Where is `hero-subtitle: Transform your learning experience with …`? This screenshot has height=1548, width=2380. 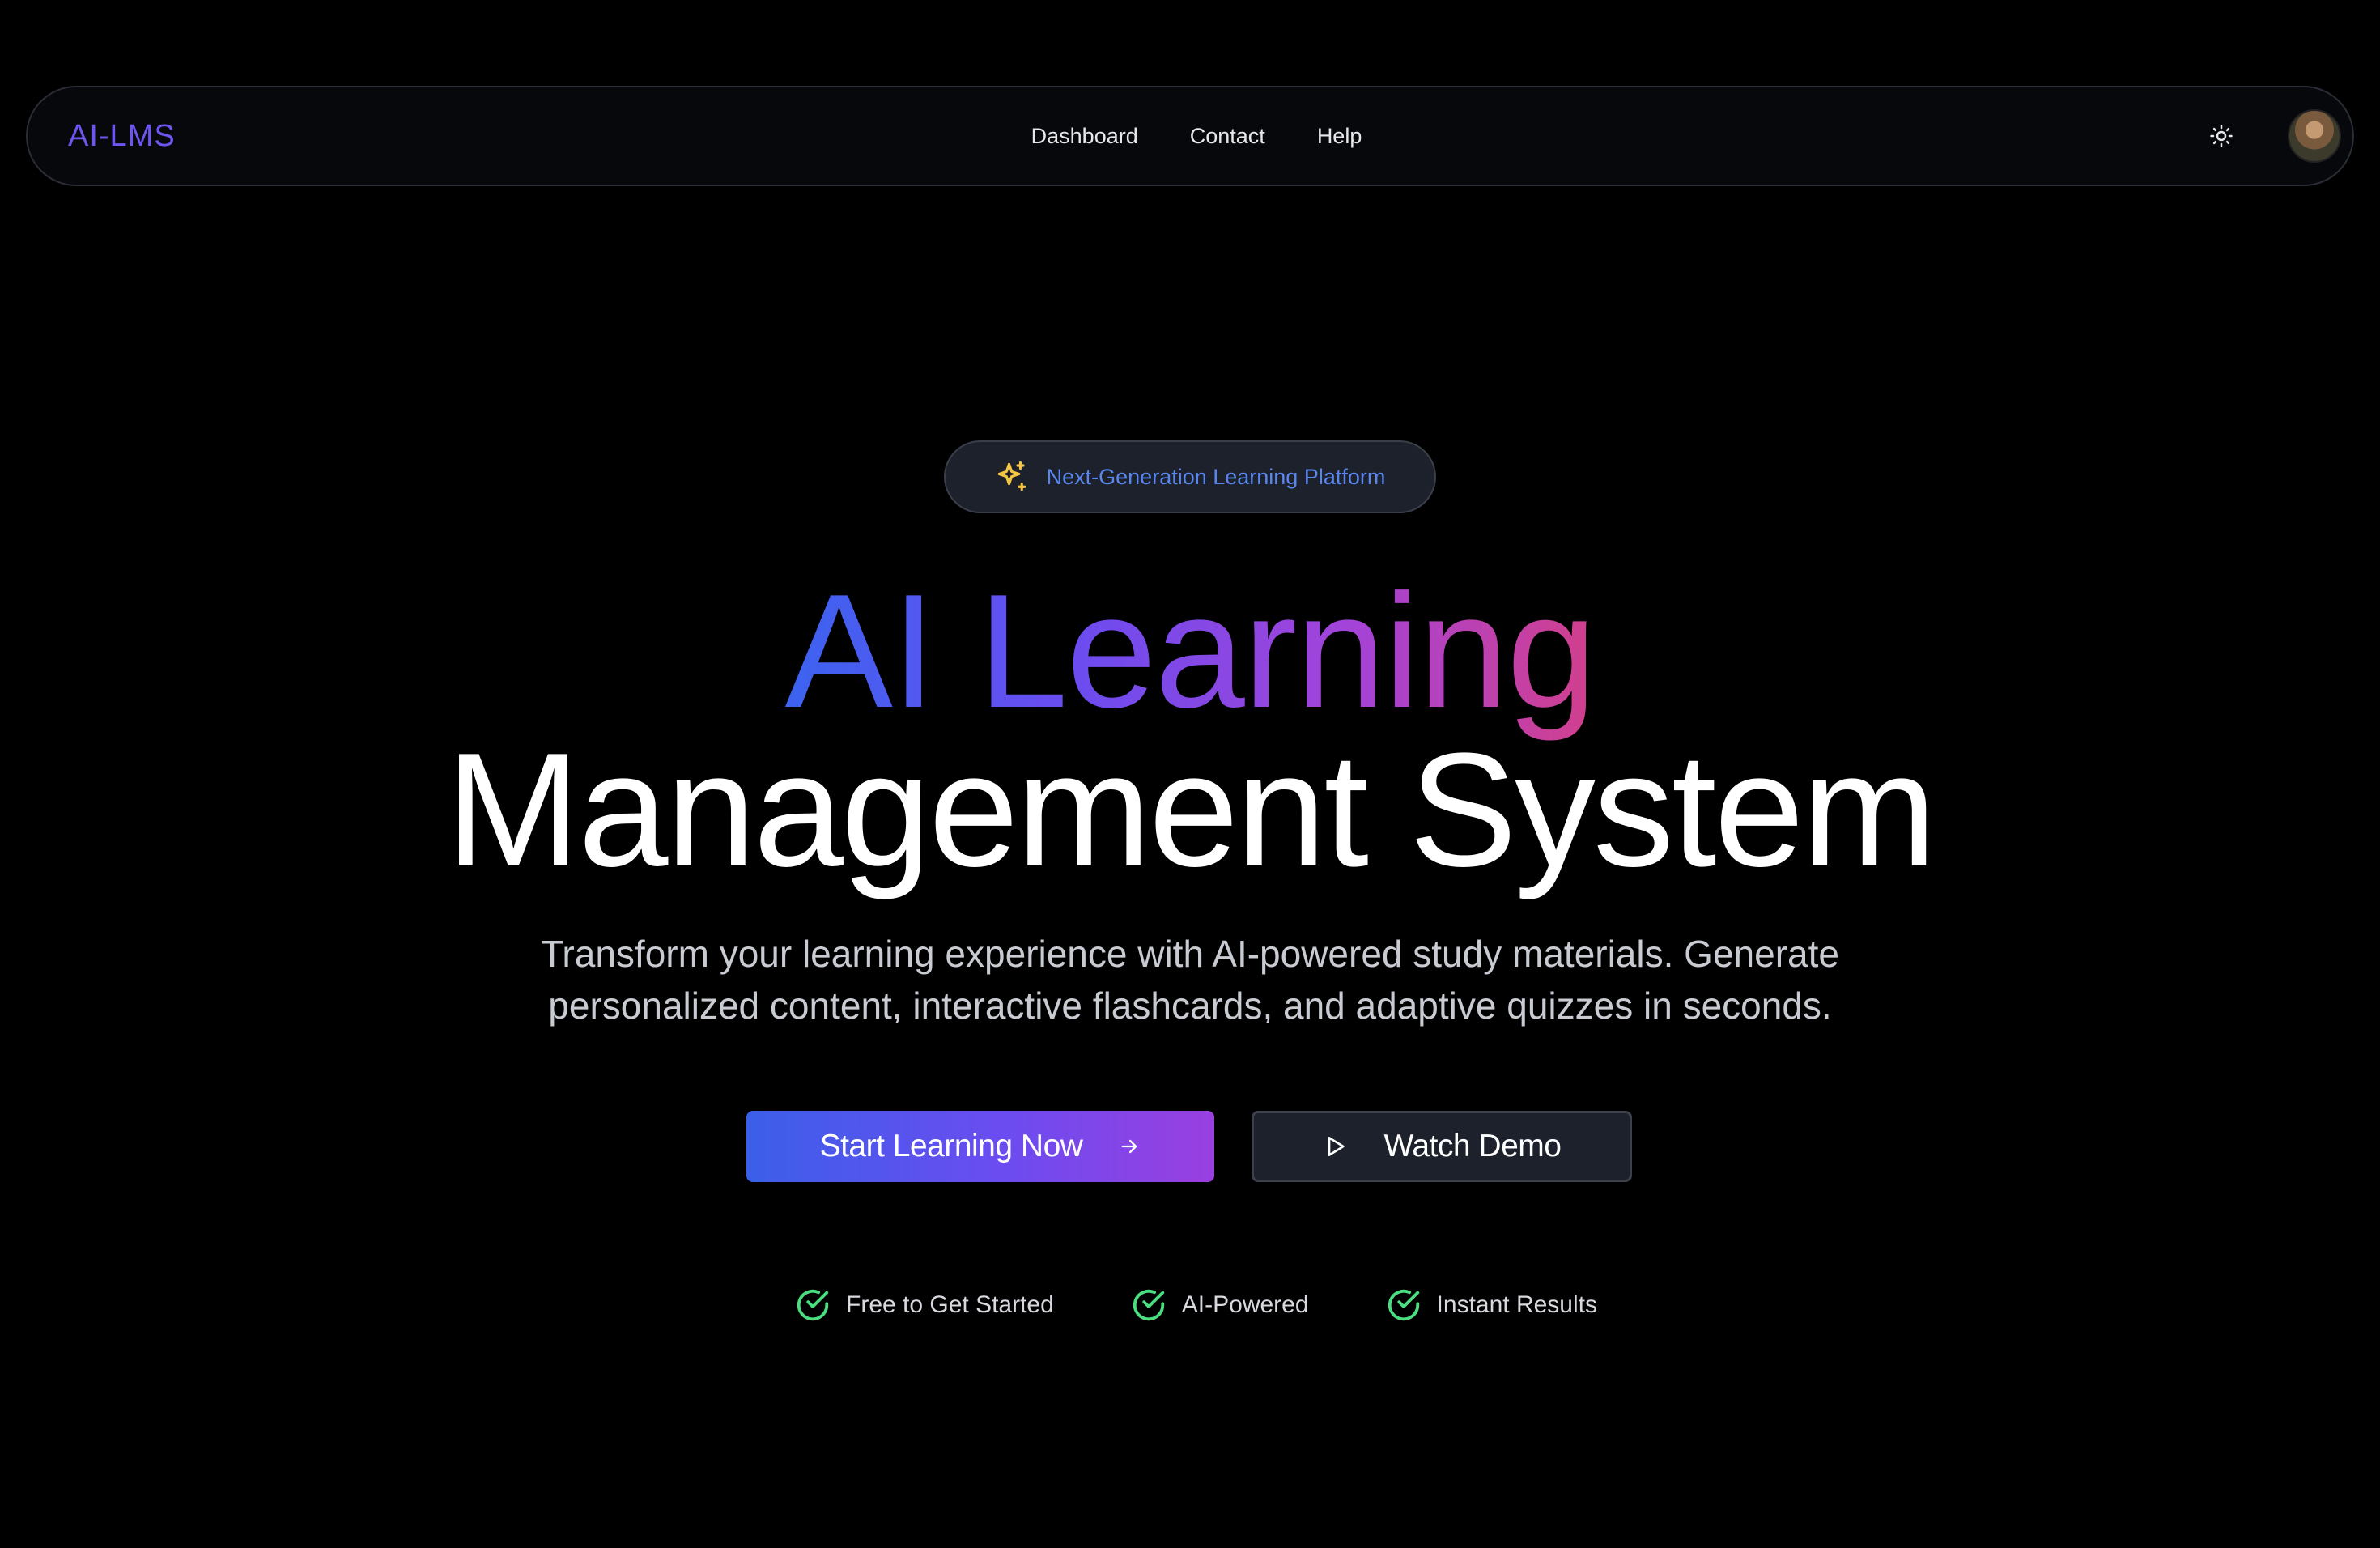
hero-subtitle: Transform your learning experience with … is located at coordinates (1190, 980).